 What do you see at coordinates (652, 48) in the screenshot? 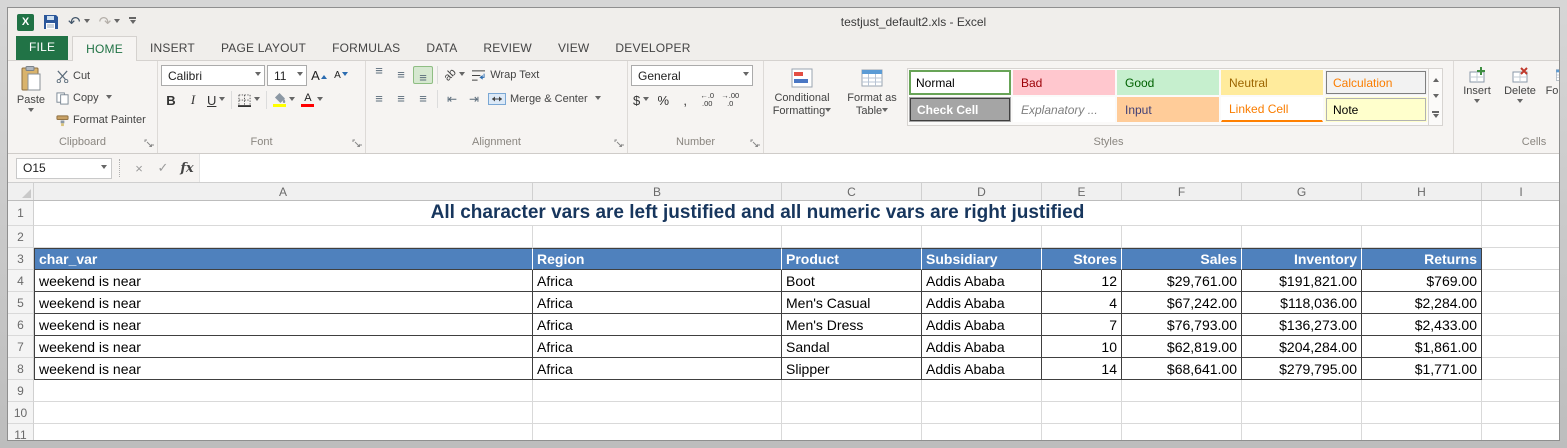
I see `tab-developer: DEVELOPER` at bounding box center [652, 48].